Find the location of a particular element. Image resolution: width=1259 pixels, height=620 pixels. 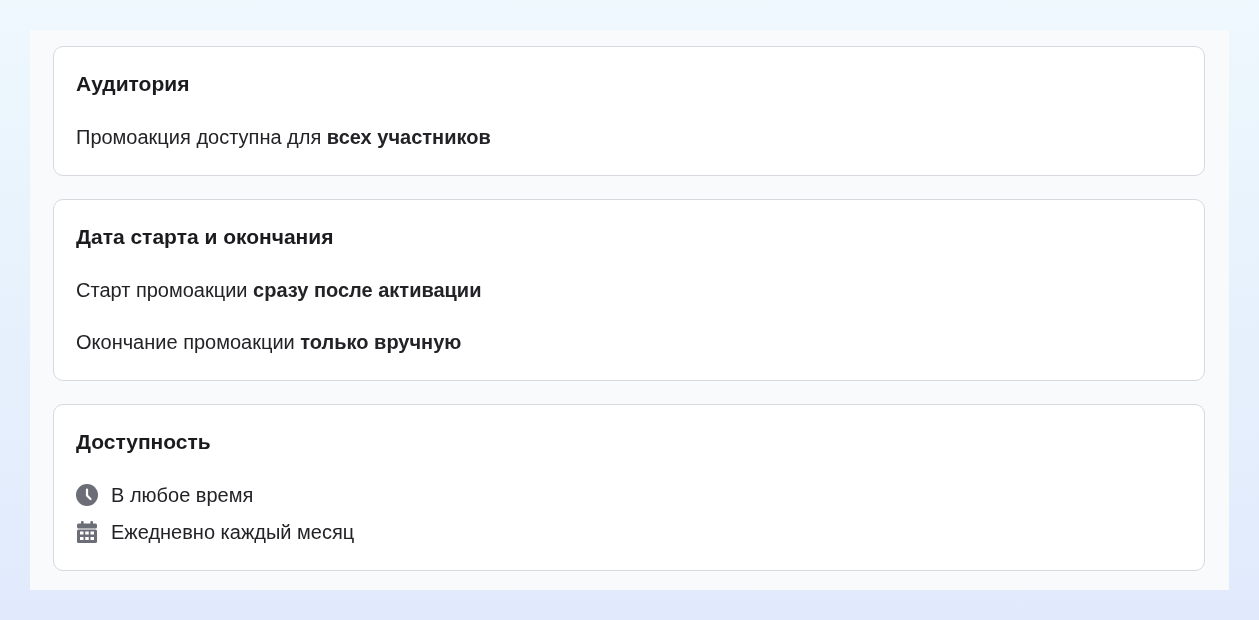

section-title: Аудитория is located at coordinates (133, 84).